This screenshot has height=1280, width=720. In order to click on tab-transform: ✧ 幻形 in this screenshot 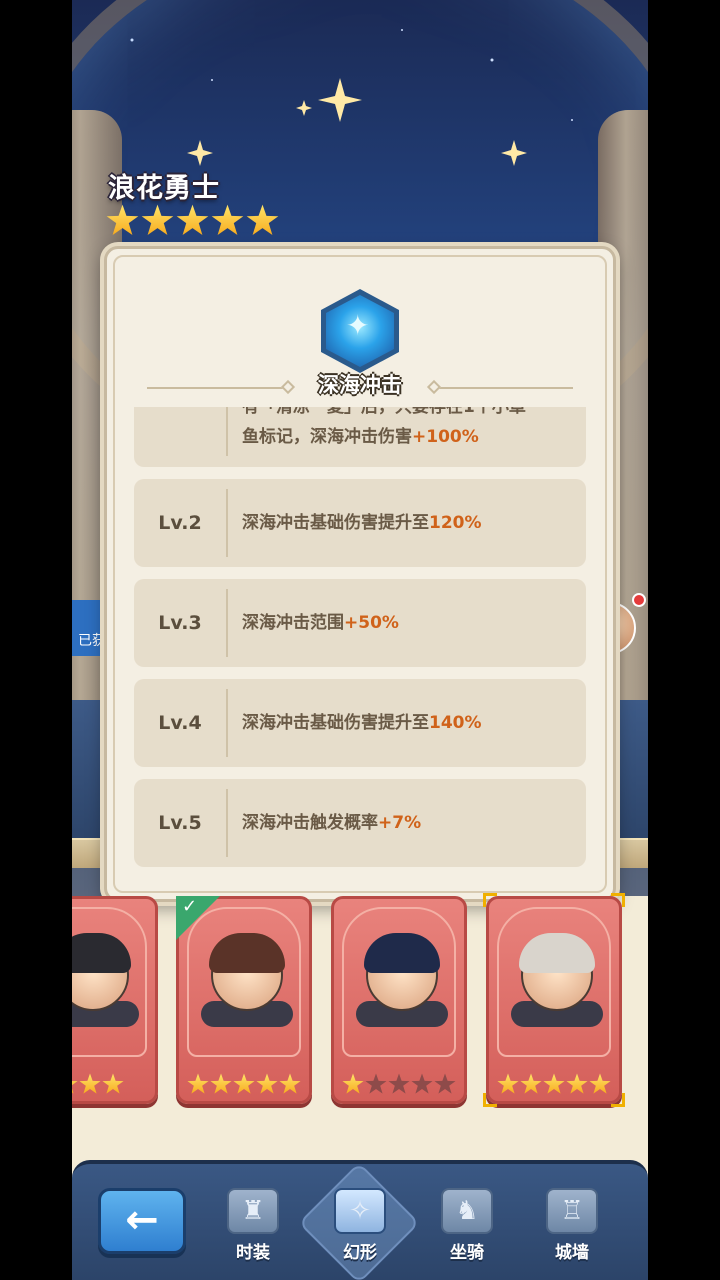, I will do `click(360, 1228)`.